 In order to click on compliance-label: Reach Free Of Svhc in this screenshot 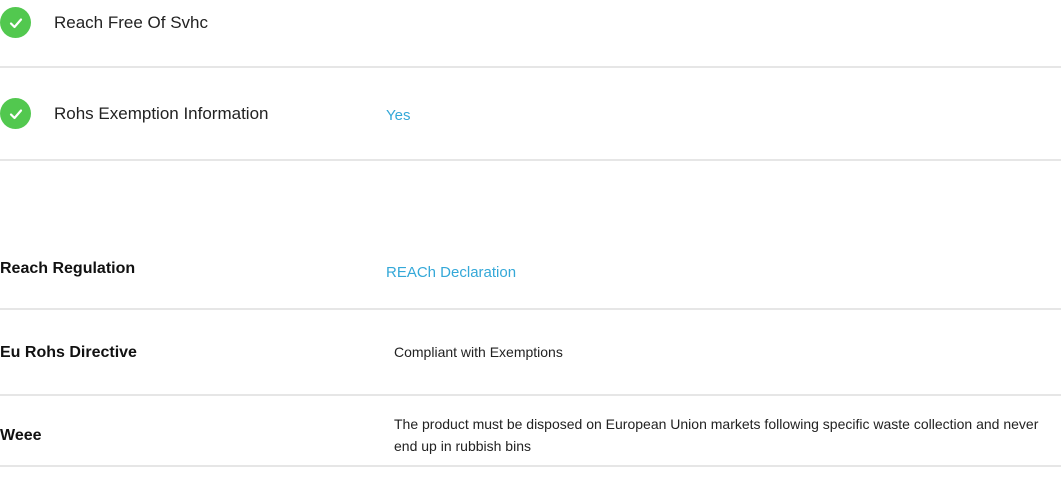, I will do `click(131, 22)`.